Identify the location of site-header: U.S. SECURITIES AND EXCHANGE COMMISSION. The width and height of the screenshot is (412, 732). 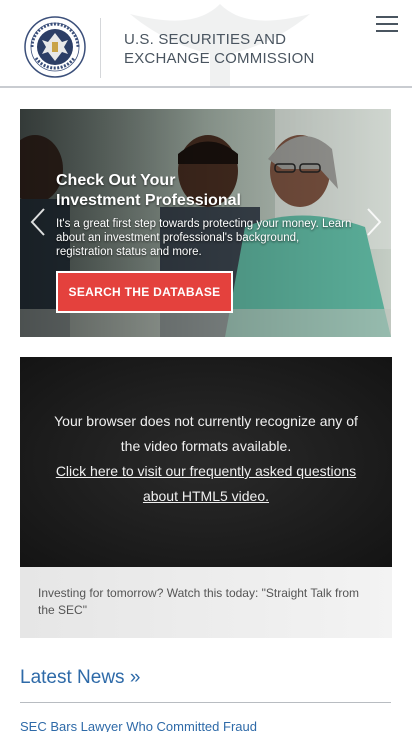
(206, 44).